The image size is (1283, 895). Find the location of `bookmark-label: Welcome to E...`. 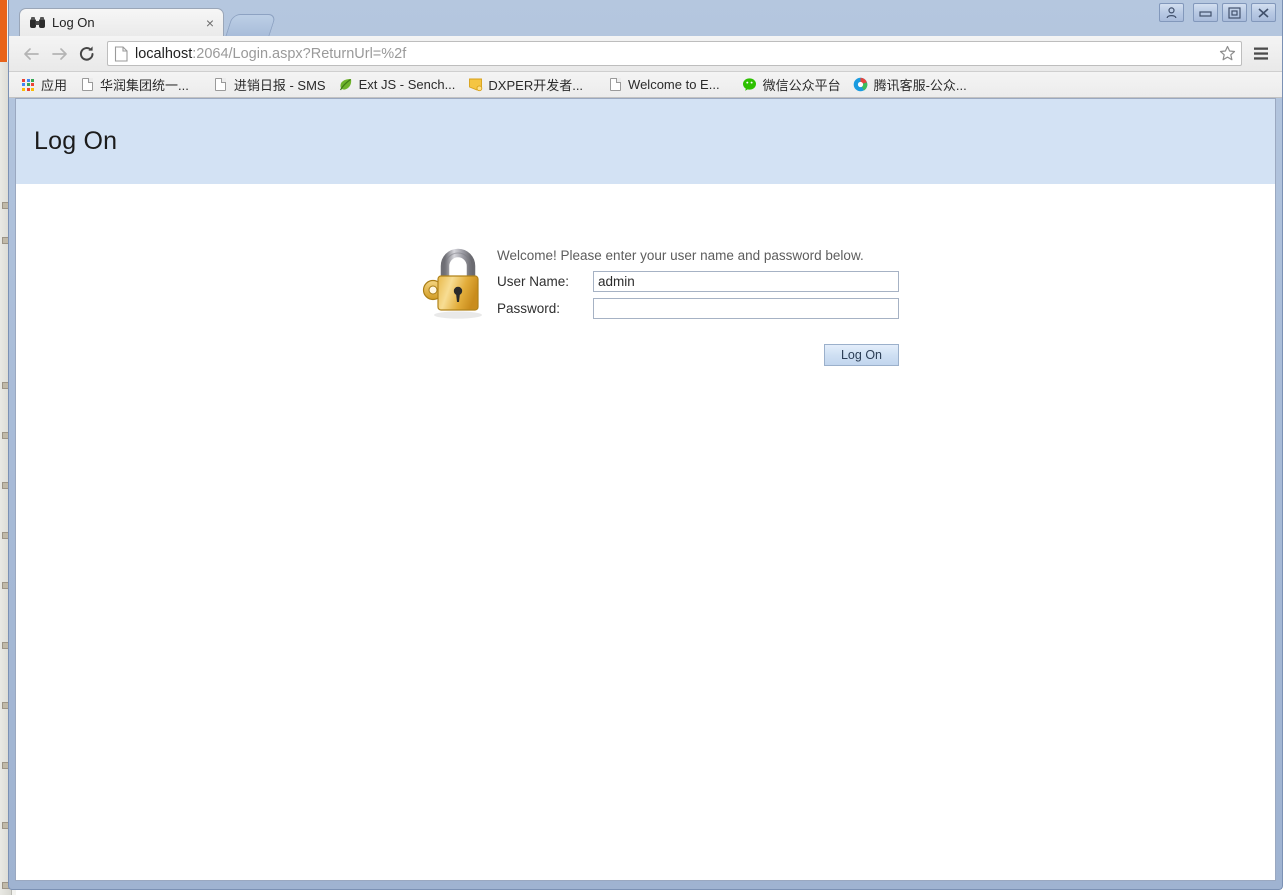

bookmark-label: Welcome to E... is located at coordinates (674, 84).